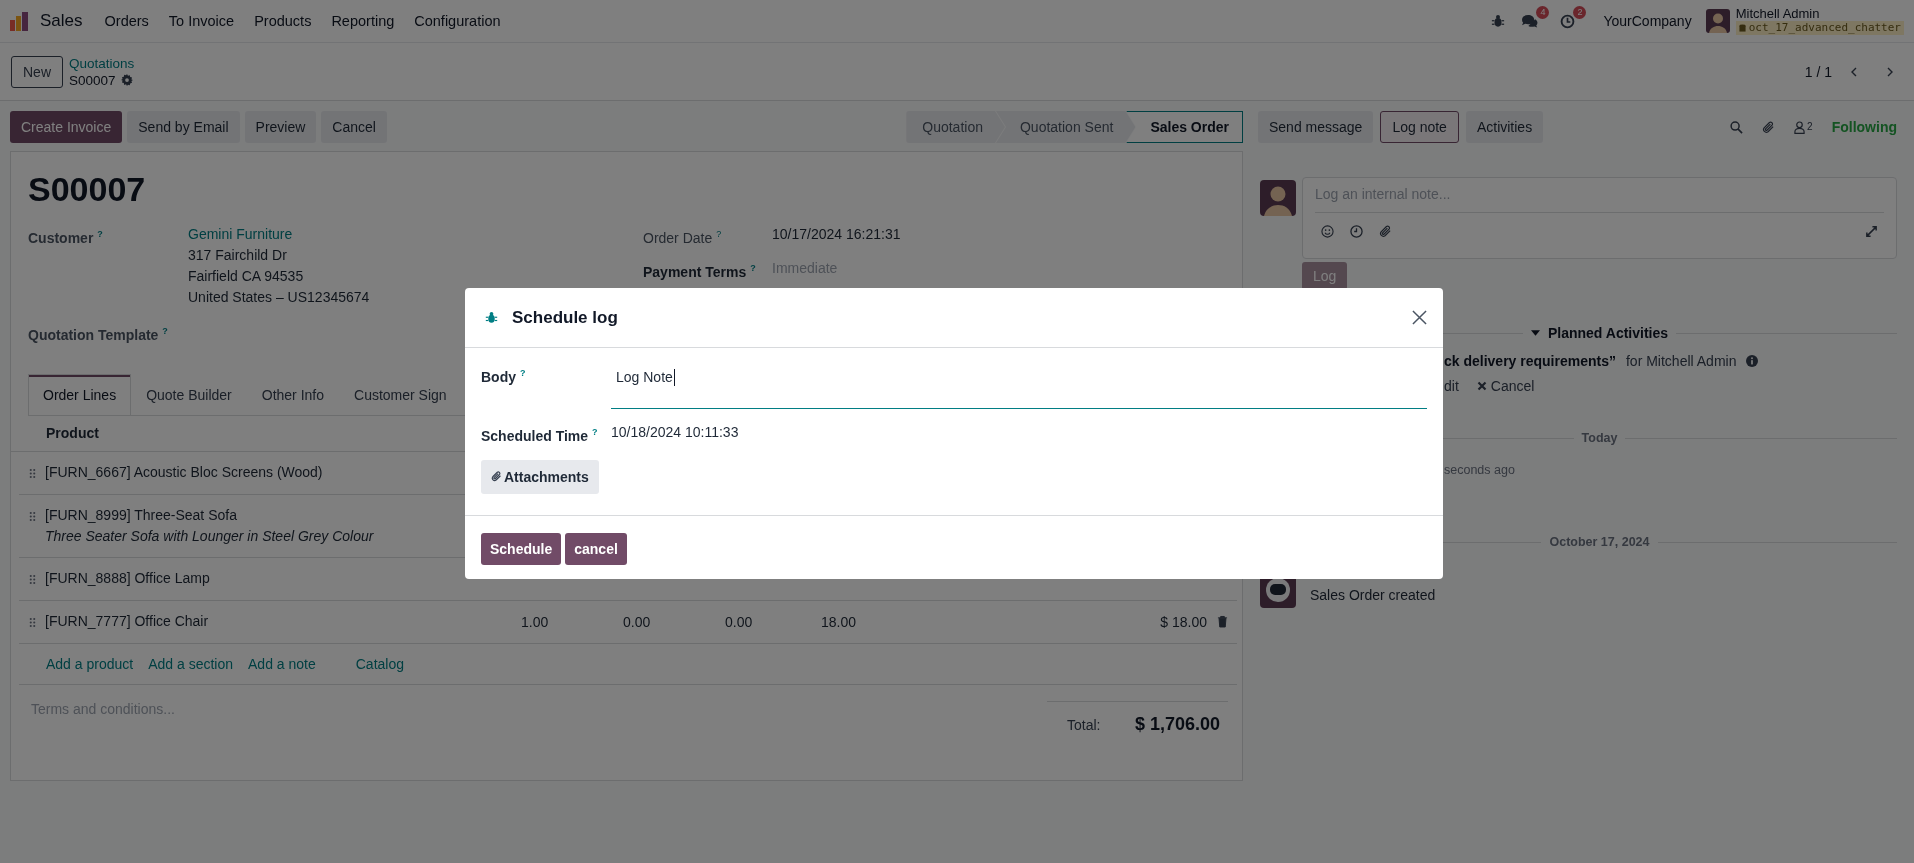  What do you see at coordinates (279, 297) in the screenshot?
I see `address-line: United States – US12345674` at bounding box center [279, 297].